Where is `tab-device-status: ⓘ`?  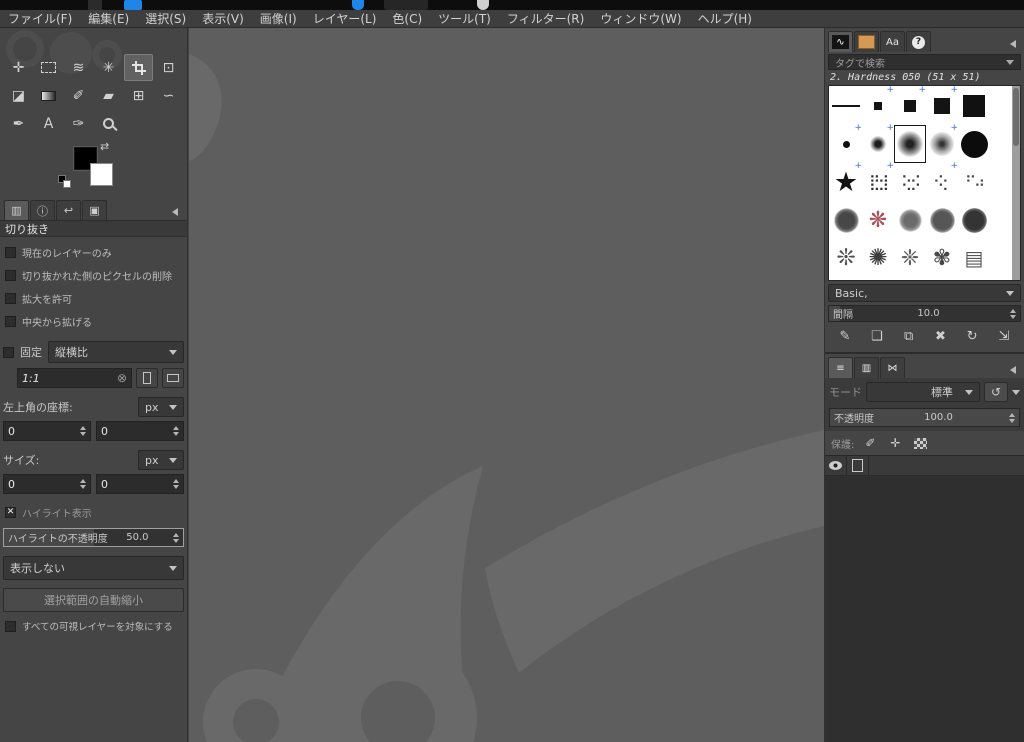
tab-device-status: ⓘ is located at coordinates (42, 210).